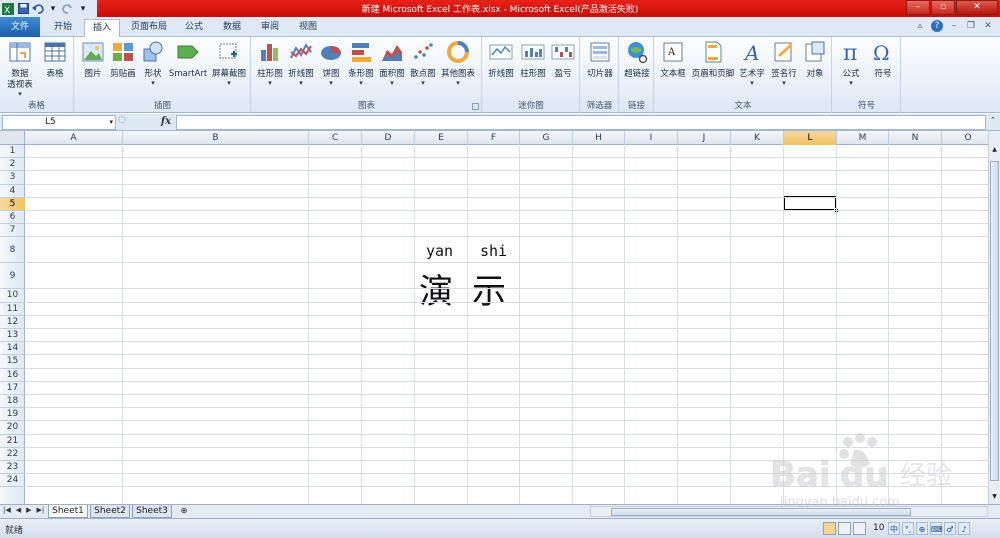  What do you see at coordinates (55, 60) in the screenshot?
I see `table-button: 表格` at bounding box center [55, 60].